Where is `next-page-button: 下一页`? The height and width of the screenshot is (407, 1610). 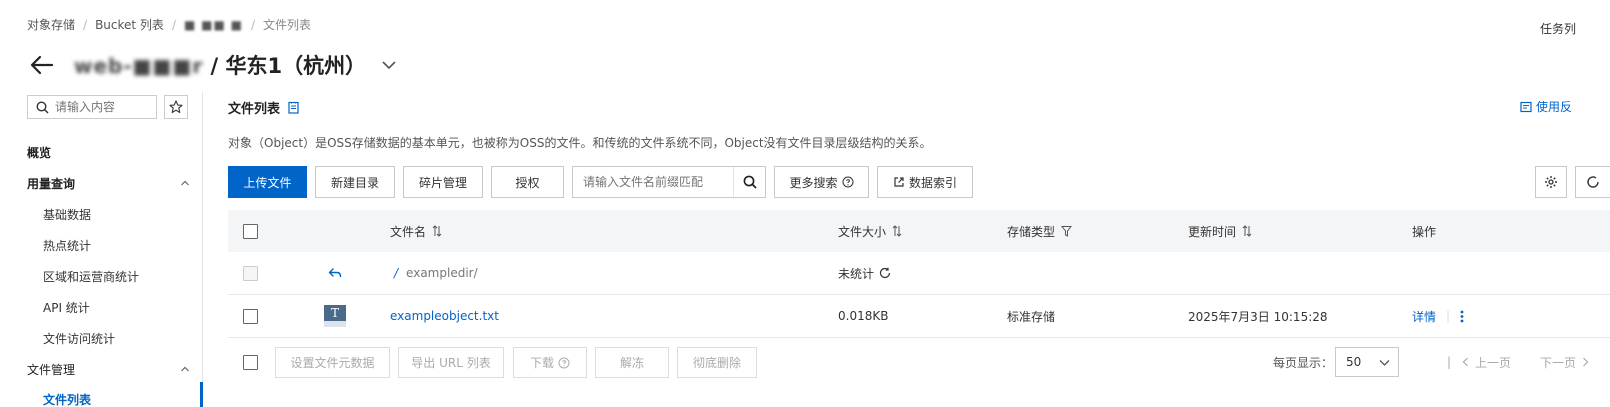
next-page-button: 下一页 is located at coordinates (1564, 362).